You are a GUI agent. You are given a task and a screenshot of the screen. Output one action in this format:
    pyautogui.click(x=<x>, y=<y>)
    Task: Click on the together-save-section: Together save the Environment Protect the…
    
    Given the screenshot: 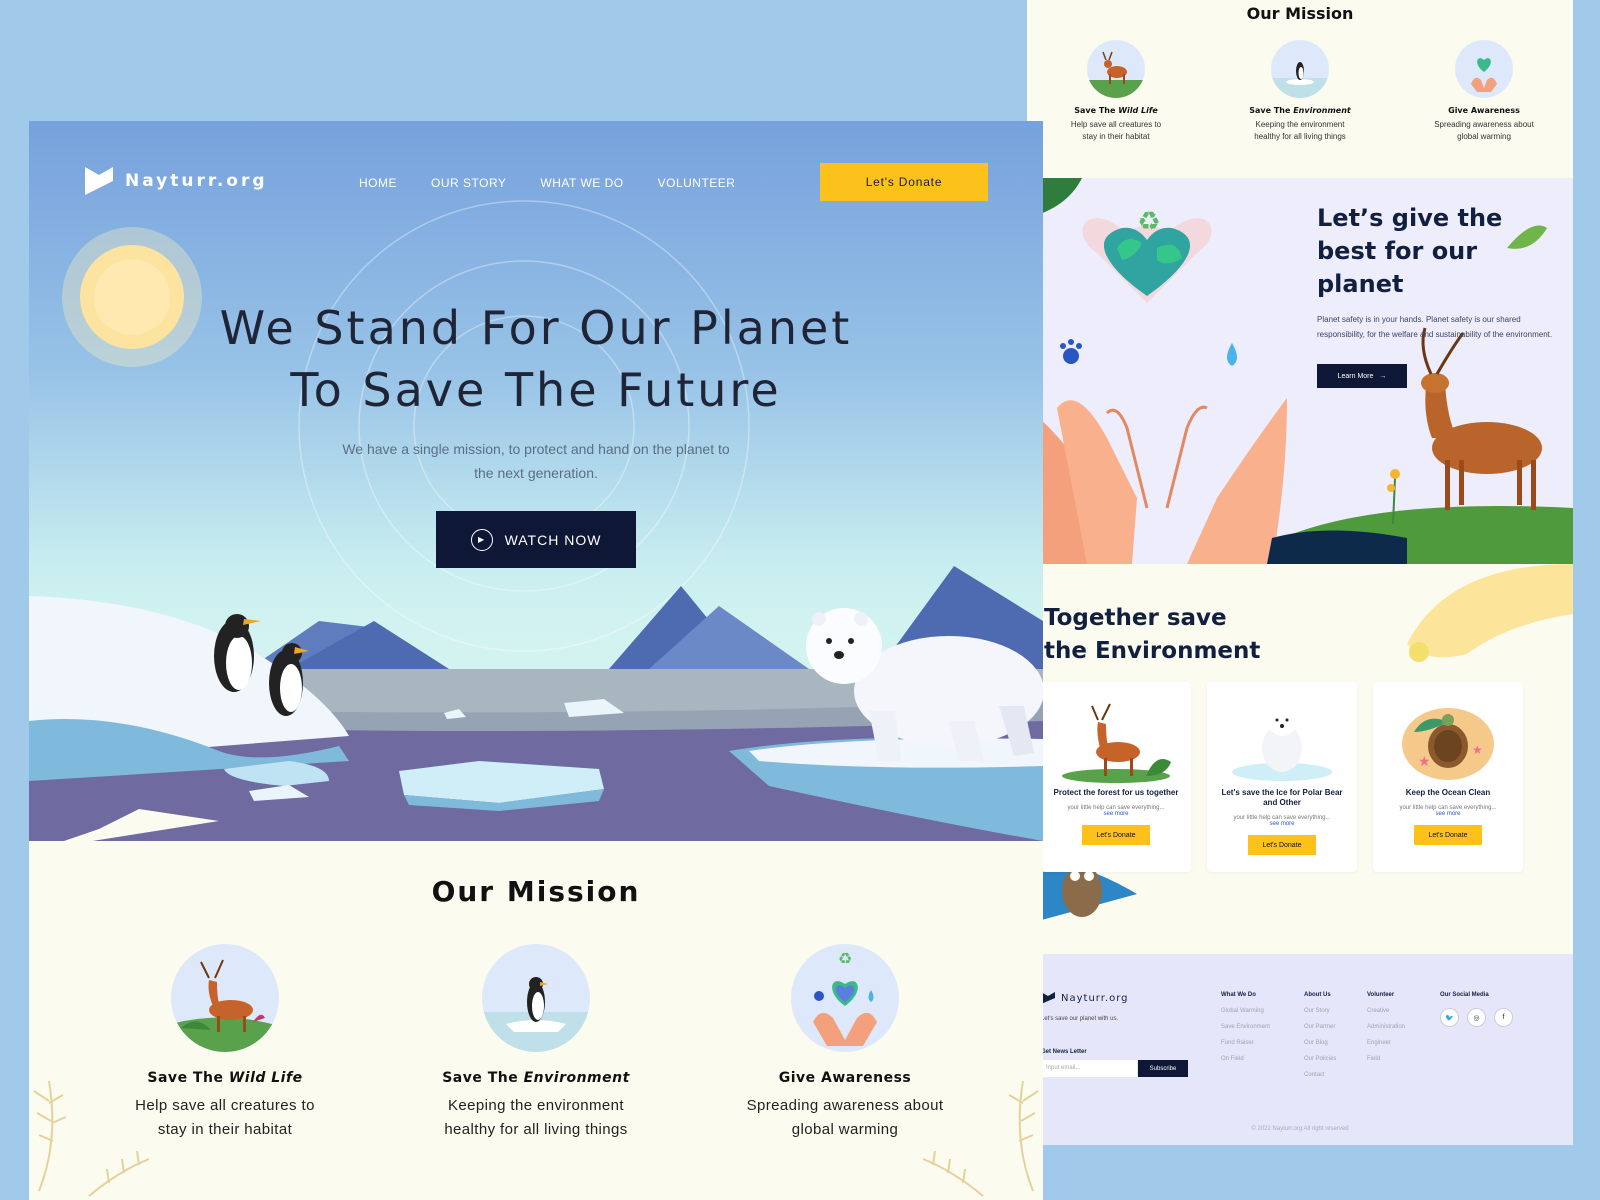 What is the action you would take?
    pyautogui.click(x=1300, y=759)
    